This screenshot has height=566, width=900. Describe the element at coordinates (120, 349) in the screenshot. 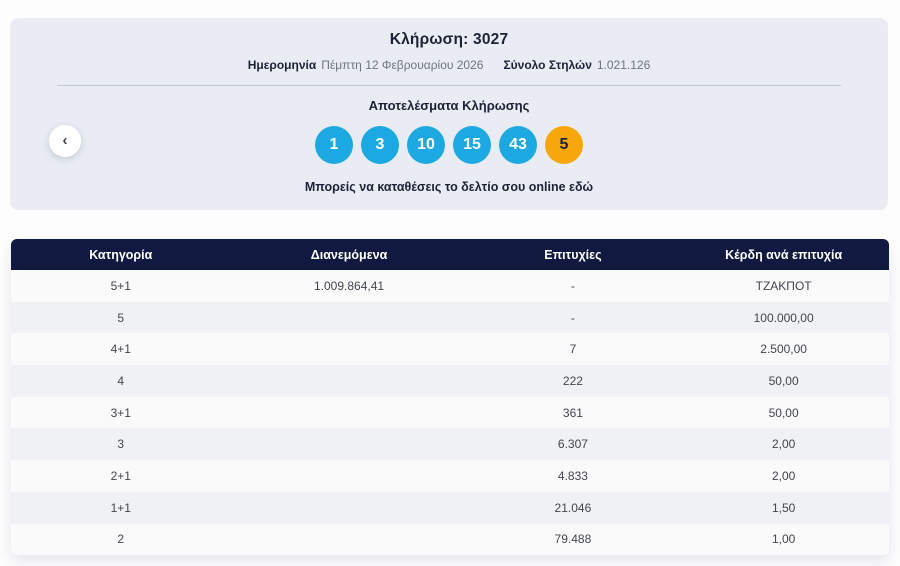

I see `category-cell: 4+1` at that location.